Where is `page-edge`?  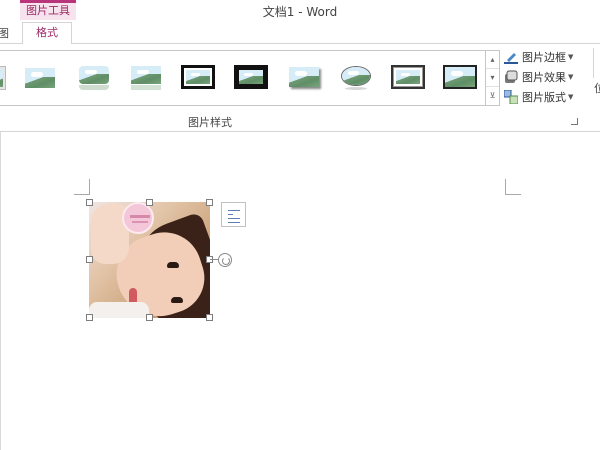 page-edge is located at coordinates (0, 291).